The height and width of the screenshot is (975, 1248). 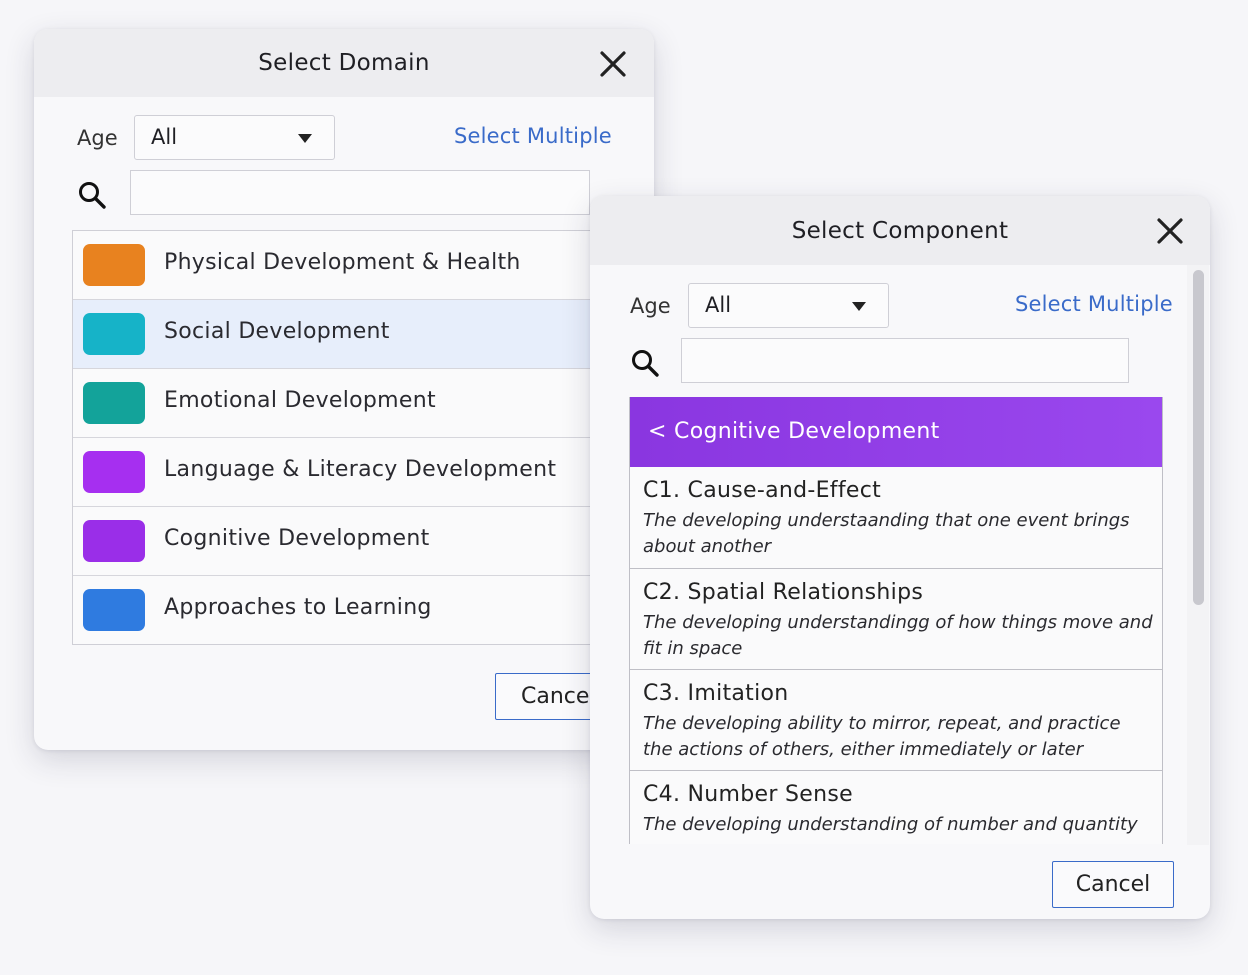 What do you see at coordinates (97, 138) in the screenshot?
I see `domain-age-label: Age` at bounding box center [97, 138].